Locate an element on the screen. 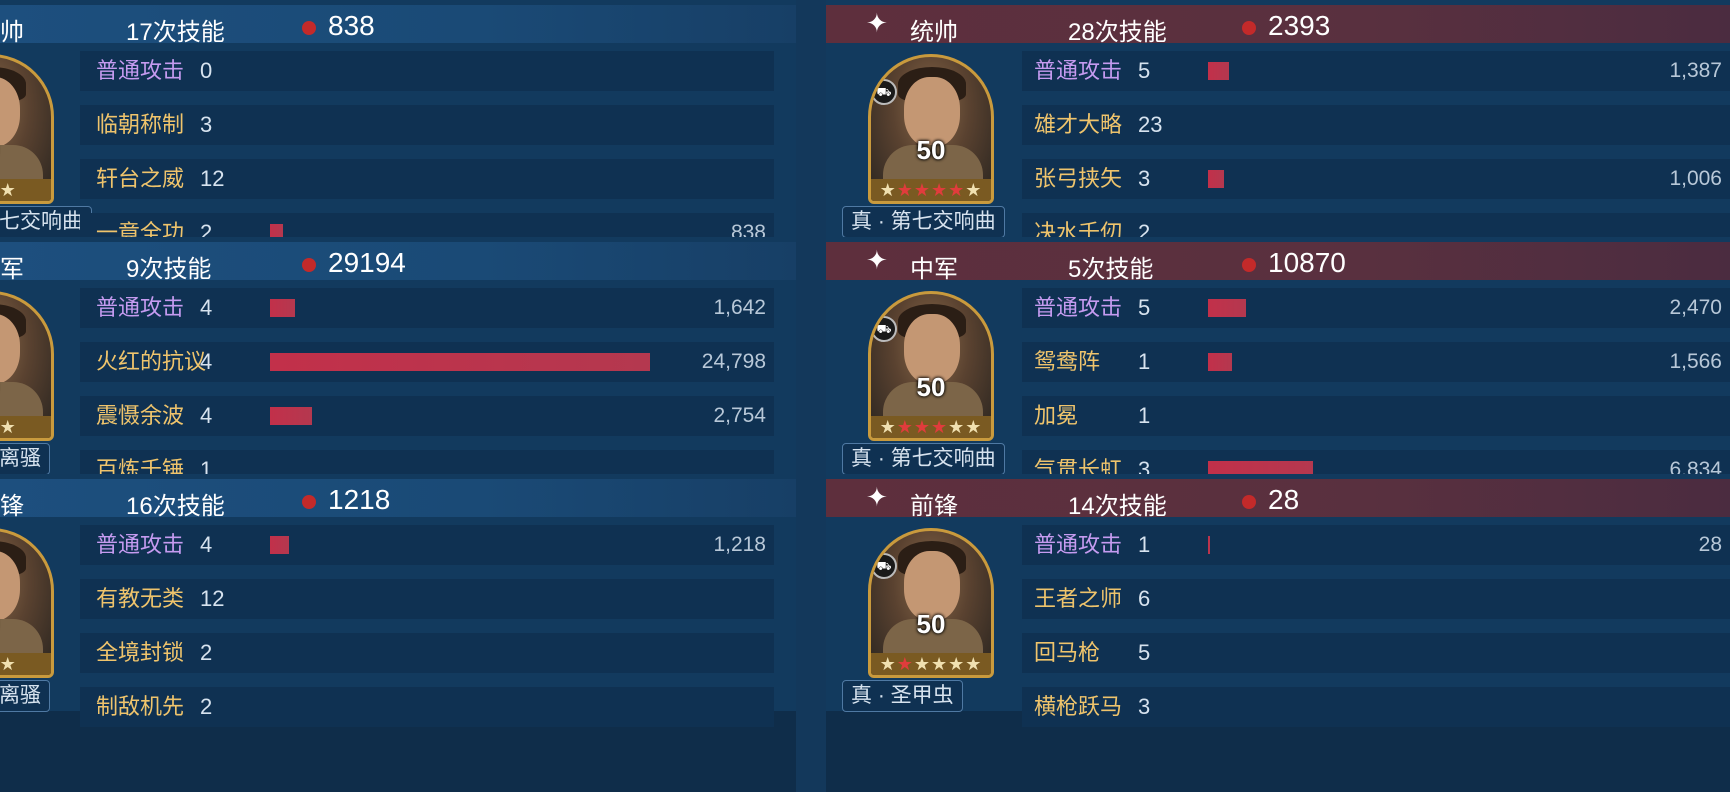  skill-row: 王者之师 6 is located at coordinates (1376, 599).